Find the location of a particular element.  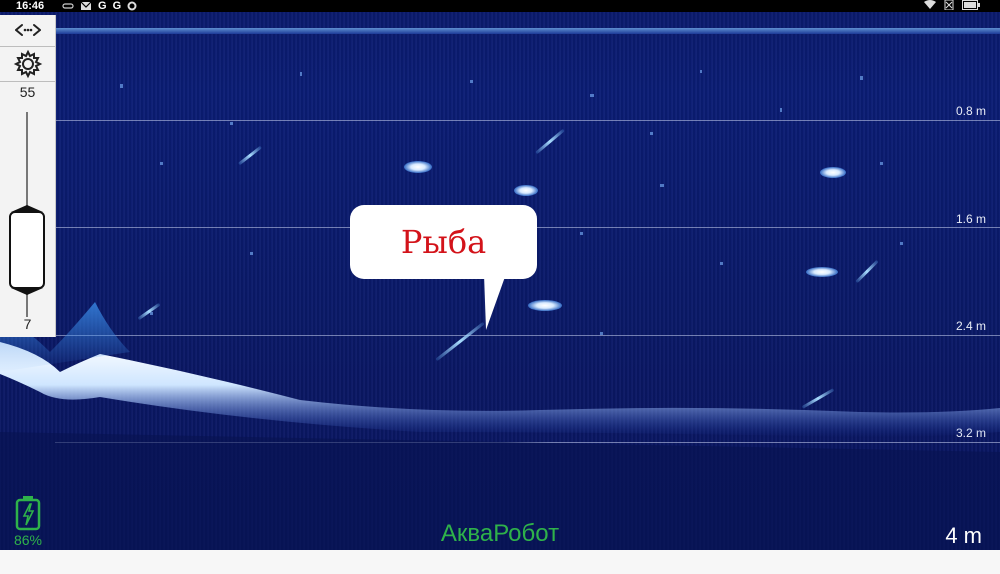

notification-icons: G G is located at coordinates (99, 6).